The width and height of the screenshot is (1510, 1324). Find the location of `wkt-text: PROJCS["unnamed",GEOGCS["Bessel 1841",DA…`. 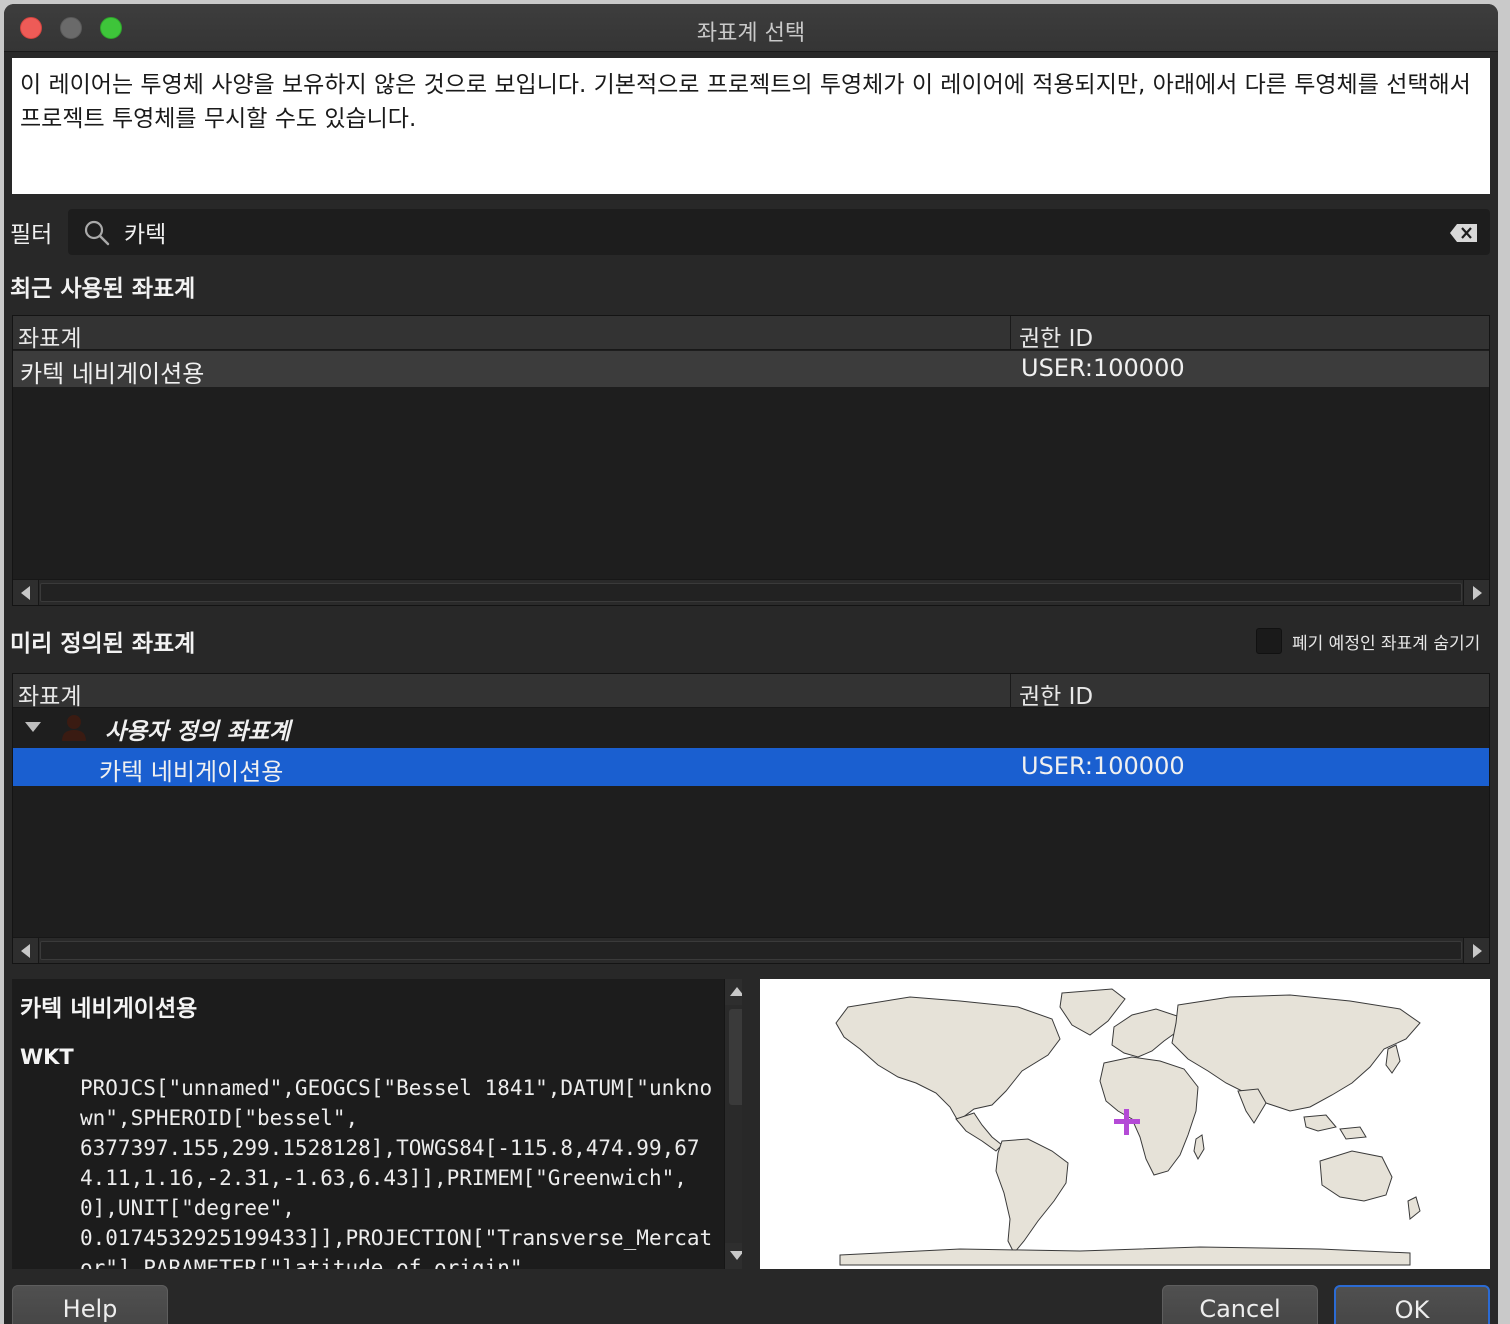

wkt-text: PROJCS["unnamed",GEOGCS["Bessel 1841",DA… is located at coordinates (396, 1172).